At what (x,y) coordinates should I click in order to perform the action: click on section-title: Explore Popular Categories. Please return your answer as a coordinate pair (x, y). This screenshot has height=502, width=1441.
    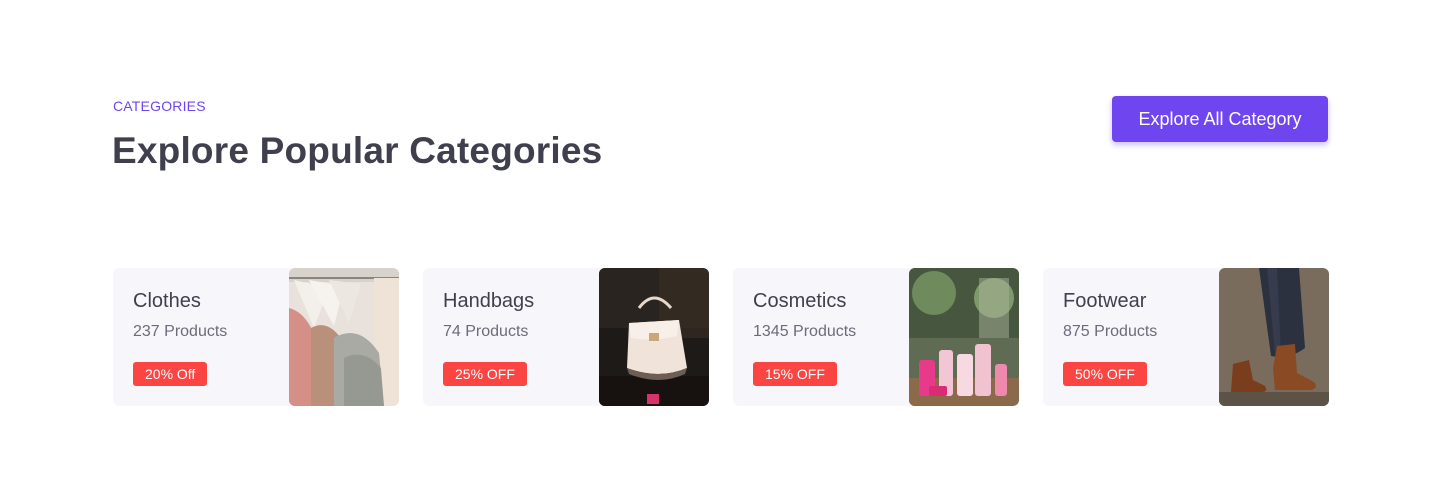
    Looking at the image, I should click on (357, 150).